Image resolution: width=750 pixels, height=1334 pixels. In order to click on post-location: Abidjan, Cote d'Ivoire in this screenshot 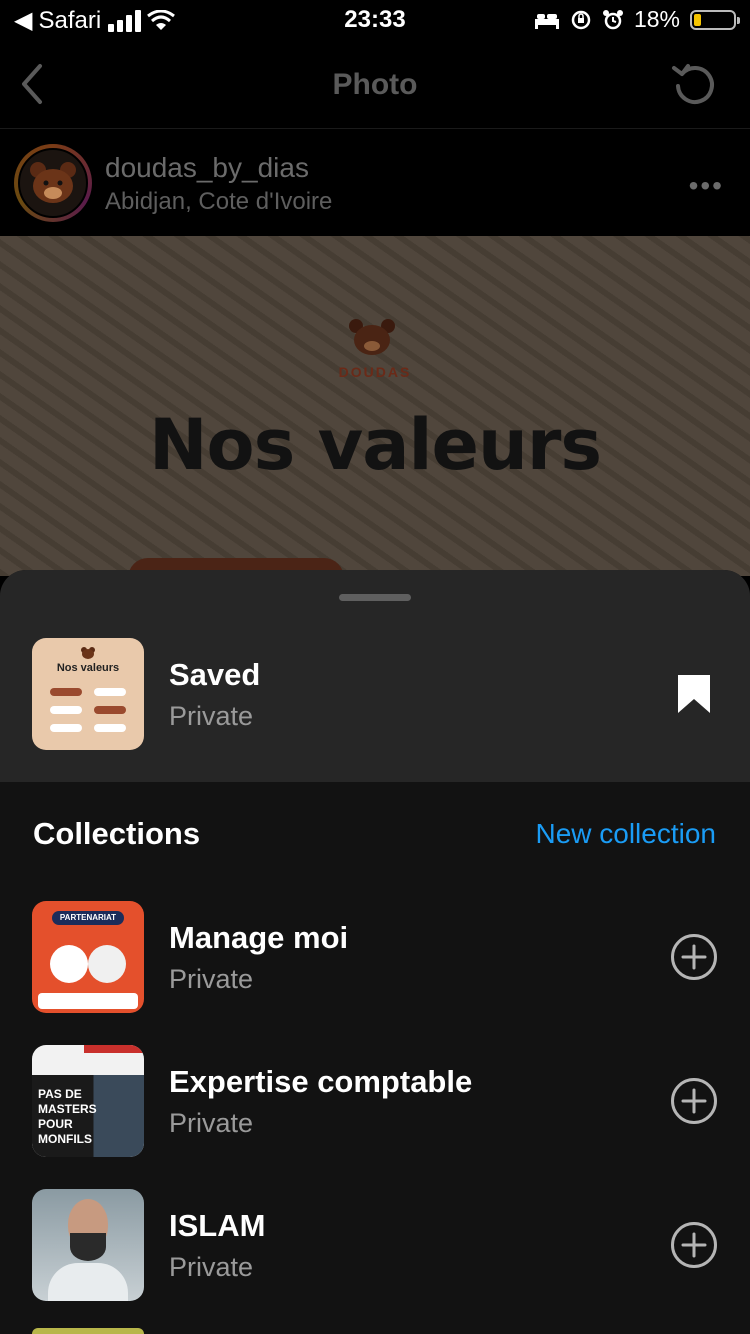, I will do `click(218, 202)`.